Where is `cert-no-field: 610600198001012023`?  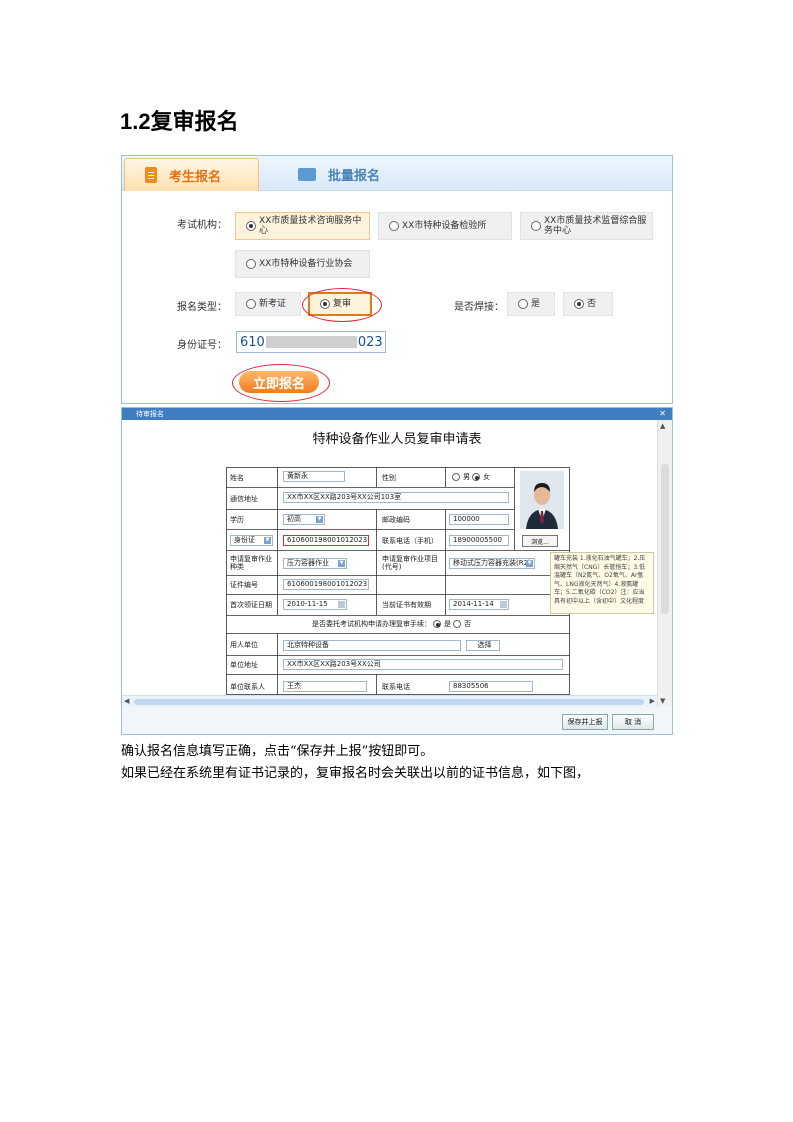 cert-no-field: 610600198001012023 is located at coordinates (326, 584).